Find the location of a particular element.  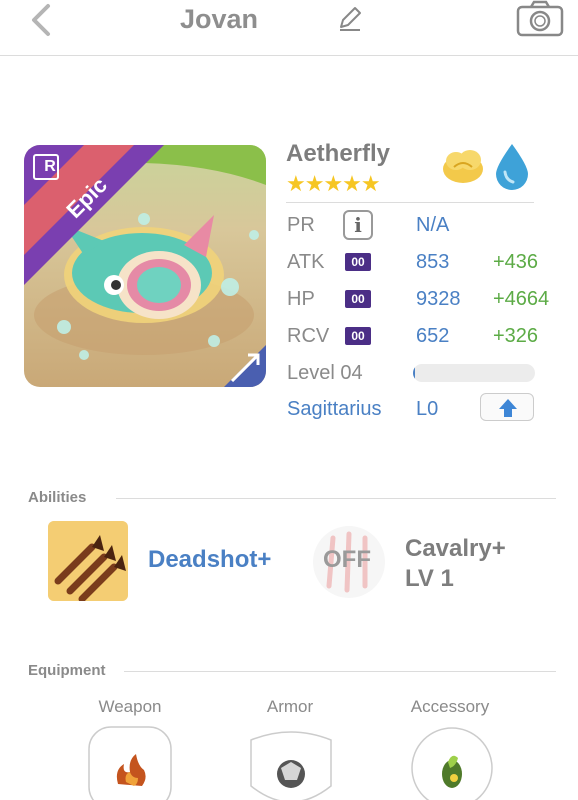

weapon-slot is located at coordinates (130, 763).